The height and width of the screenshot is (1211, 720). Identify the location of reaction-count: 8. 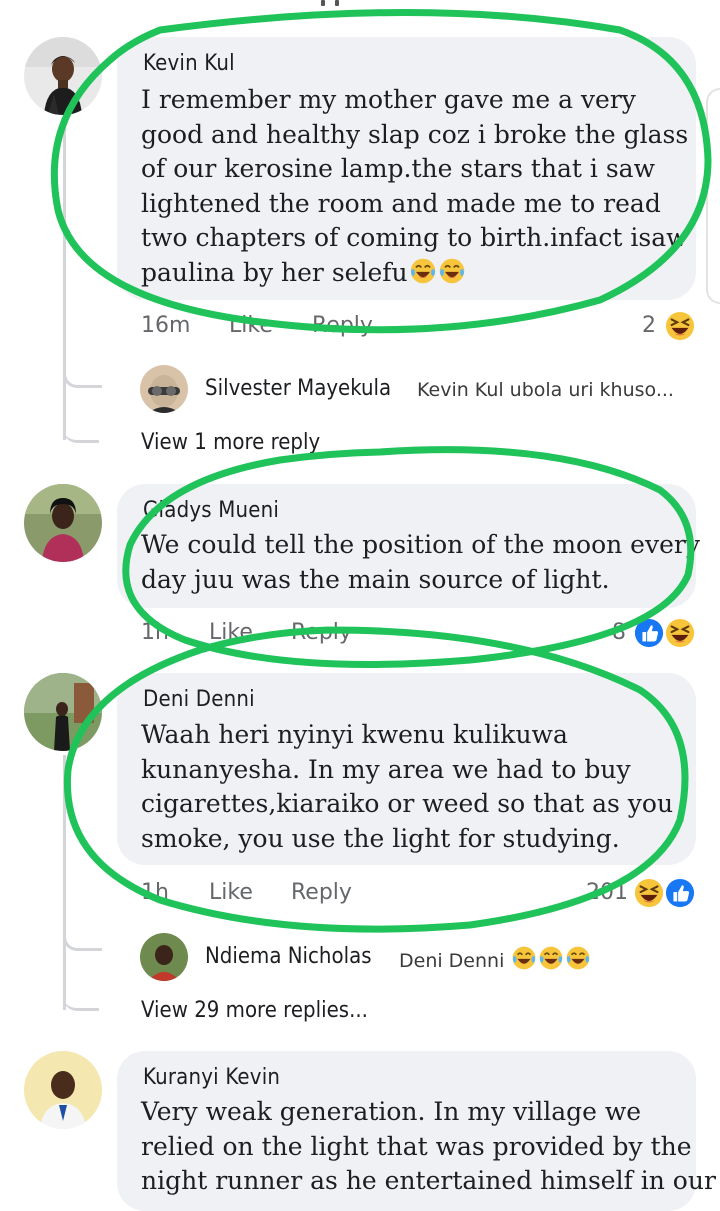
(619, 632).